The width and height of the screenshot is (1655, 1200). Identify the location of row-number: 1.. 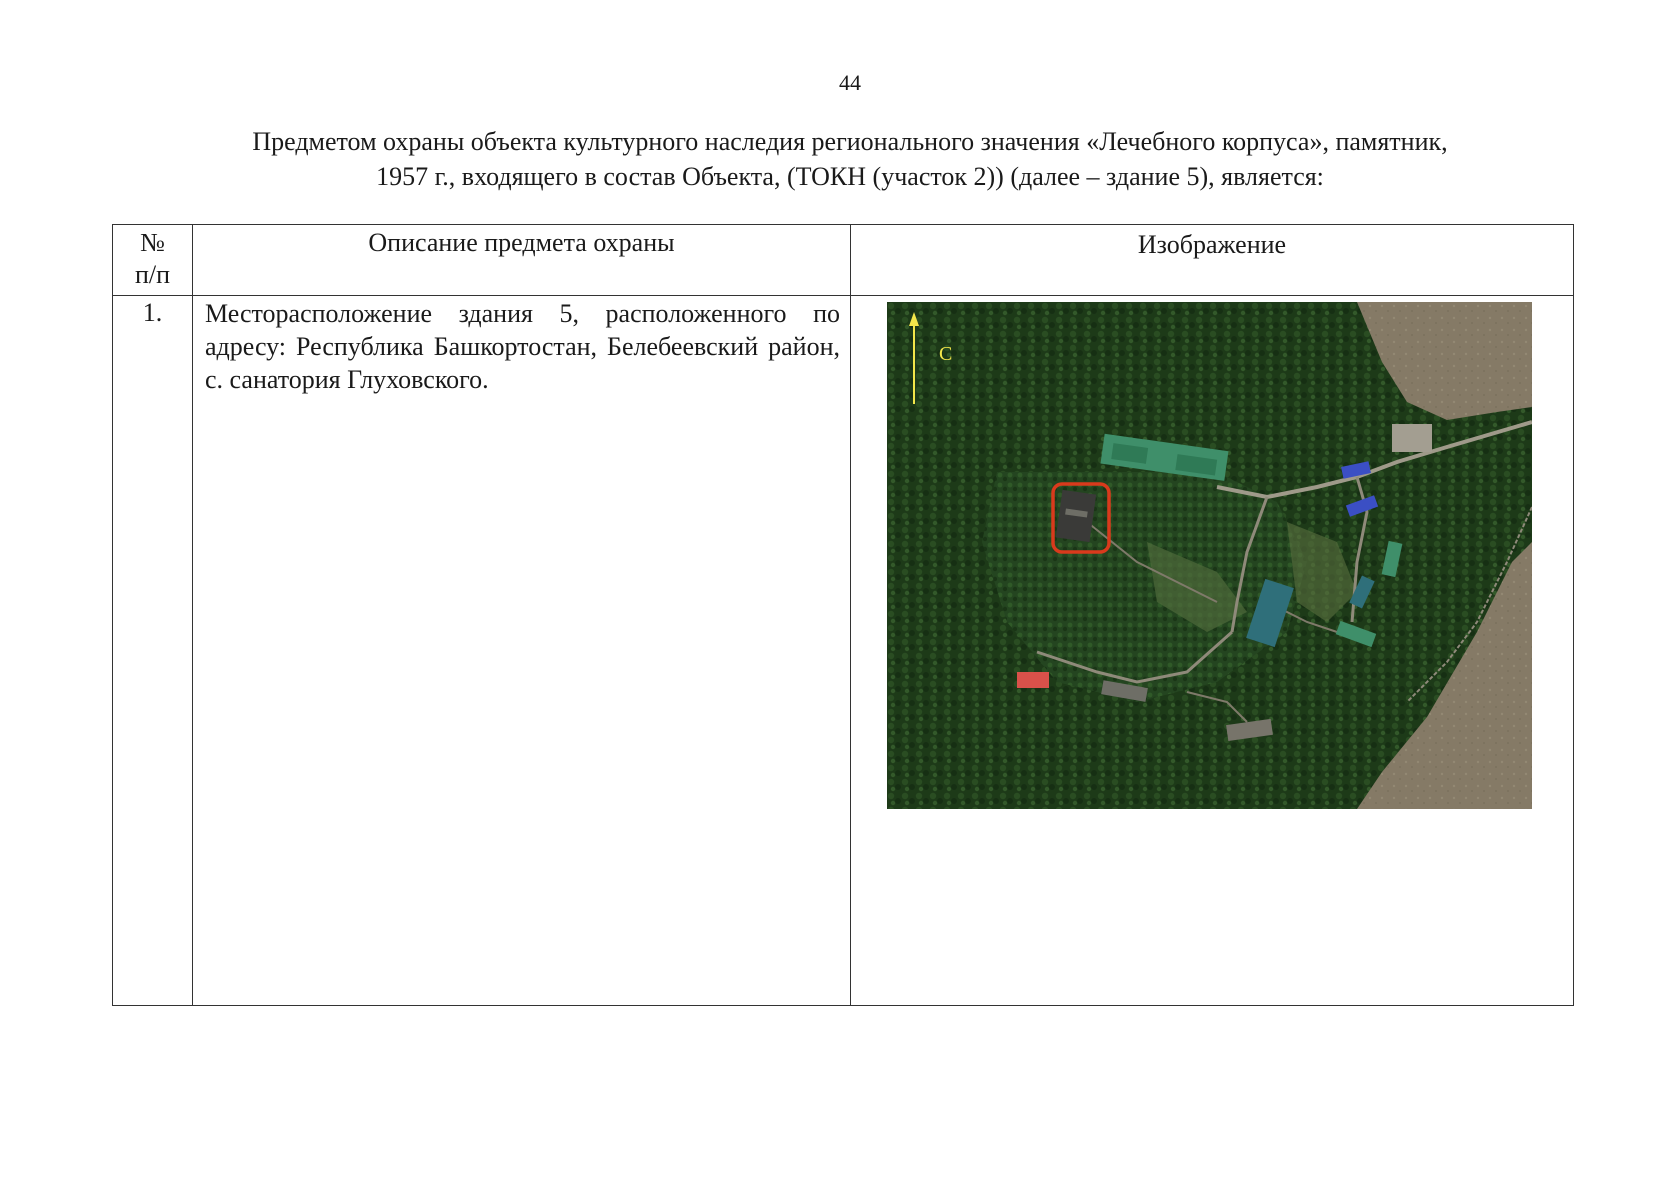
(152, 650).